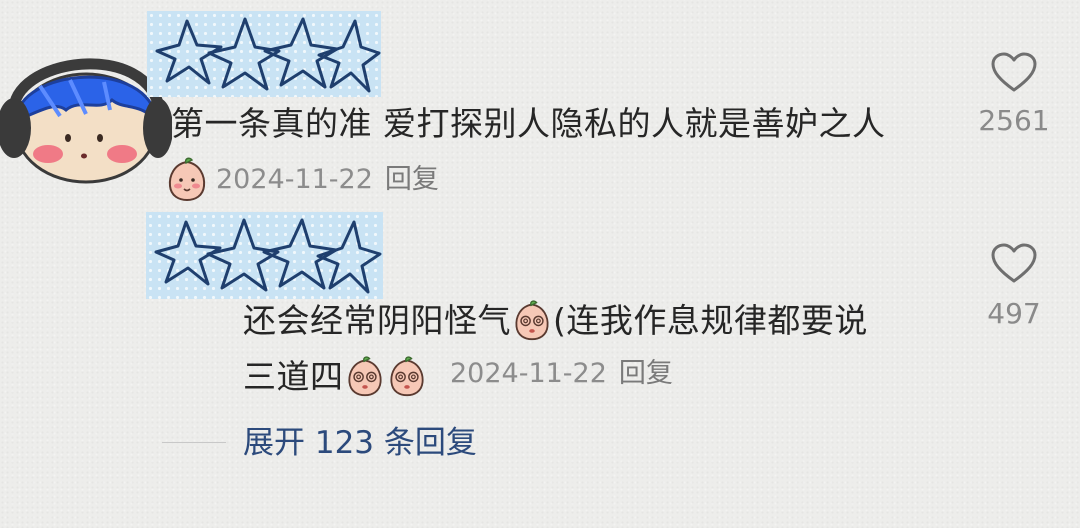  I want to click on peach-face-icon, so click(187, 179).